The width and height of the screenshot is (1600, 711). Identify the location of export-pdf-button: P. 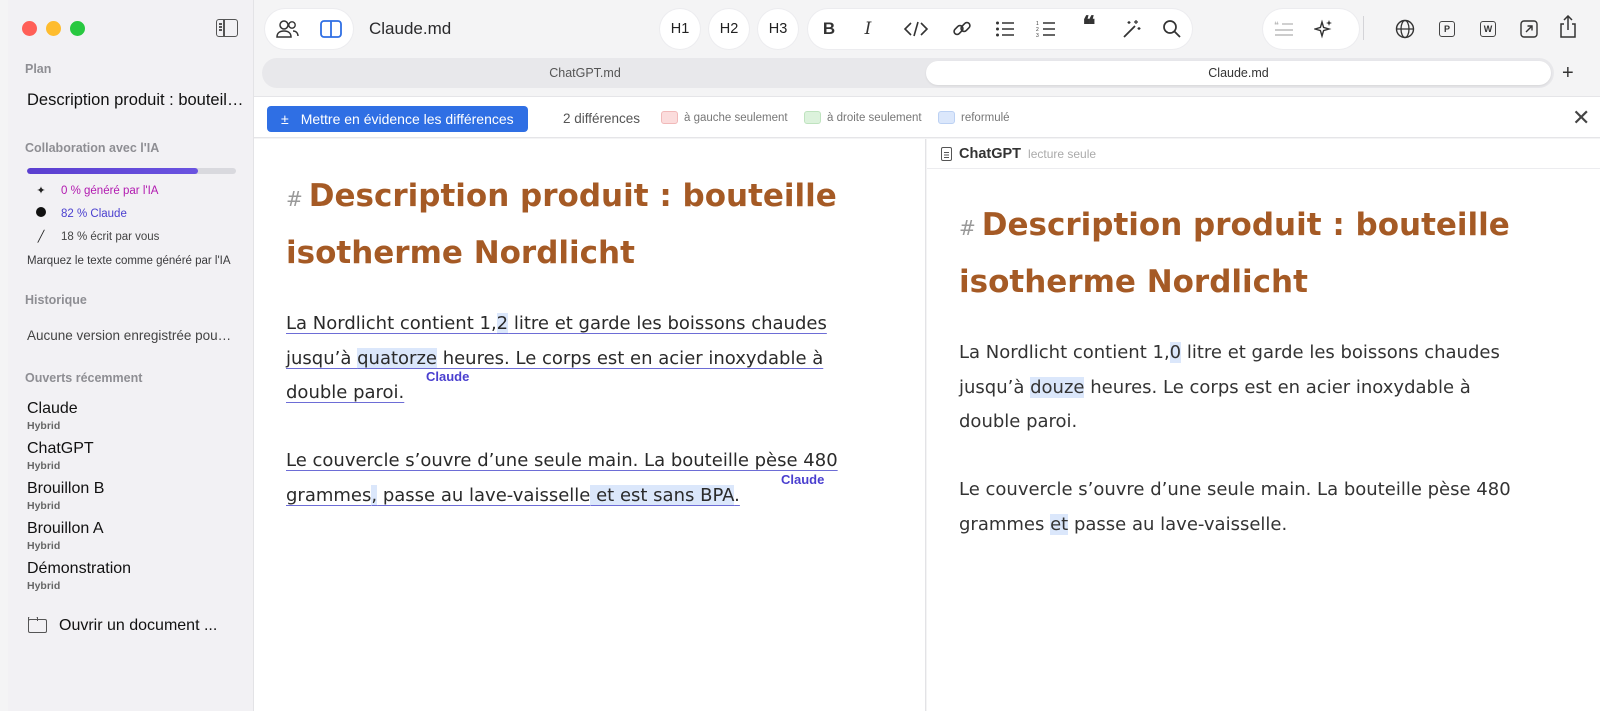
(1447, 29).